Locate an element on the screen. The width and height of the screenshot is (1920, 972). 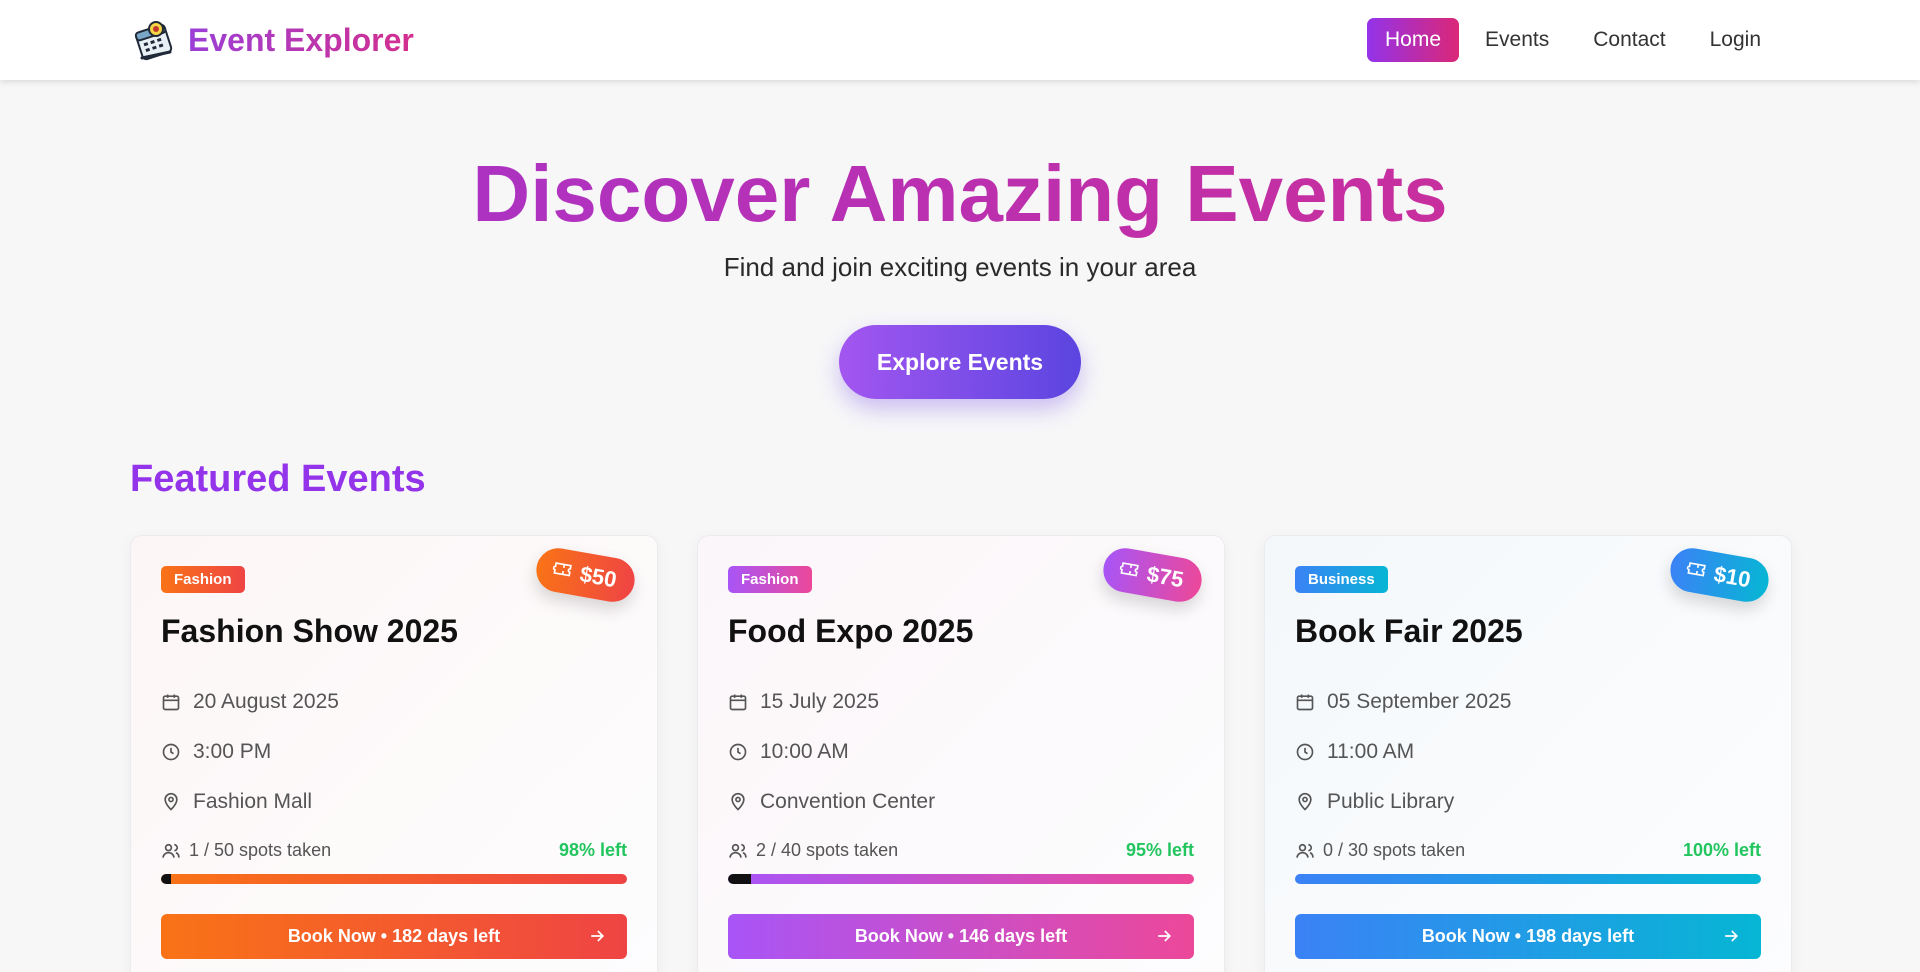
event-title: Book Fair 2025 is located at coordinates (1409, 631).